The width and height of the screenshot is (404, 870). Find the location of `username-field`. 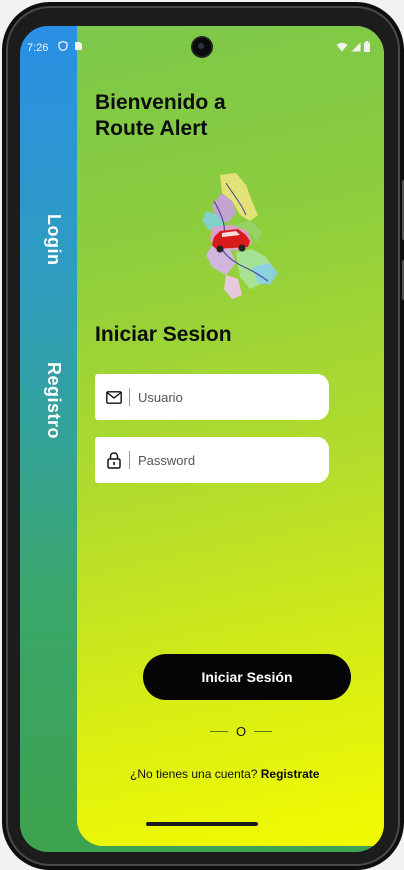

username-field is located at coordinates (212, 397).